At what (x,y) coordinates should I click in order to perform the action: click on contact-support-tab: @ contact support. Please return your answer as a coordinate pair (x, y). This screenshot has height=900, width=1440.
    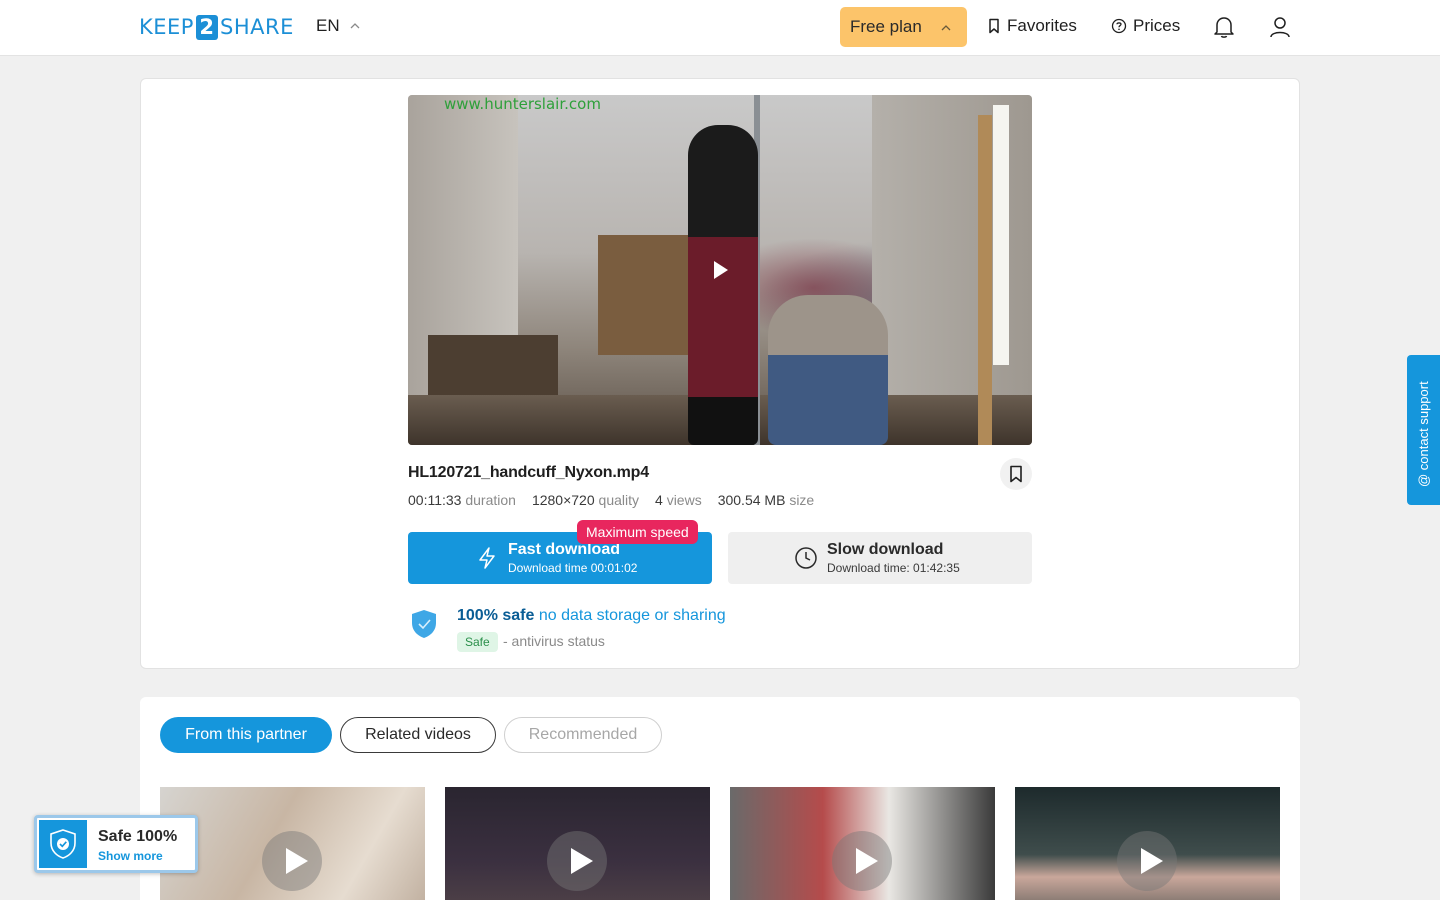
    Looking at the image, I should click on (1423, 430).